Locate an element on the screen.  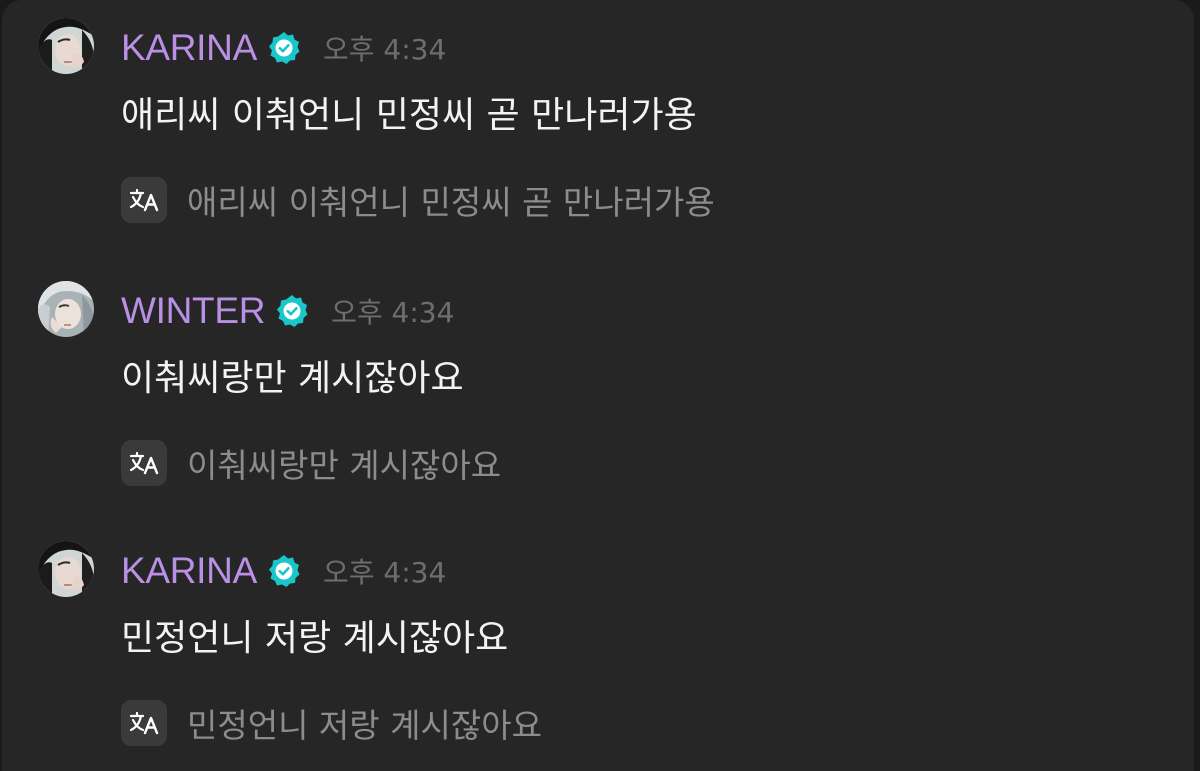
translation-text: 민정언니 저랑 계시잖아요 is located at coordinates (364, 725).